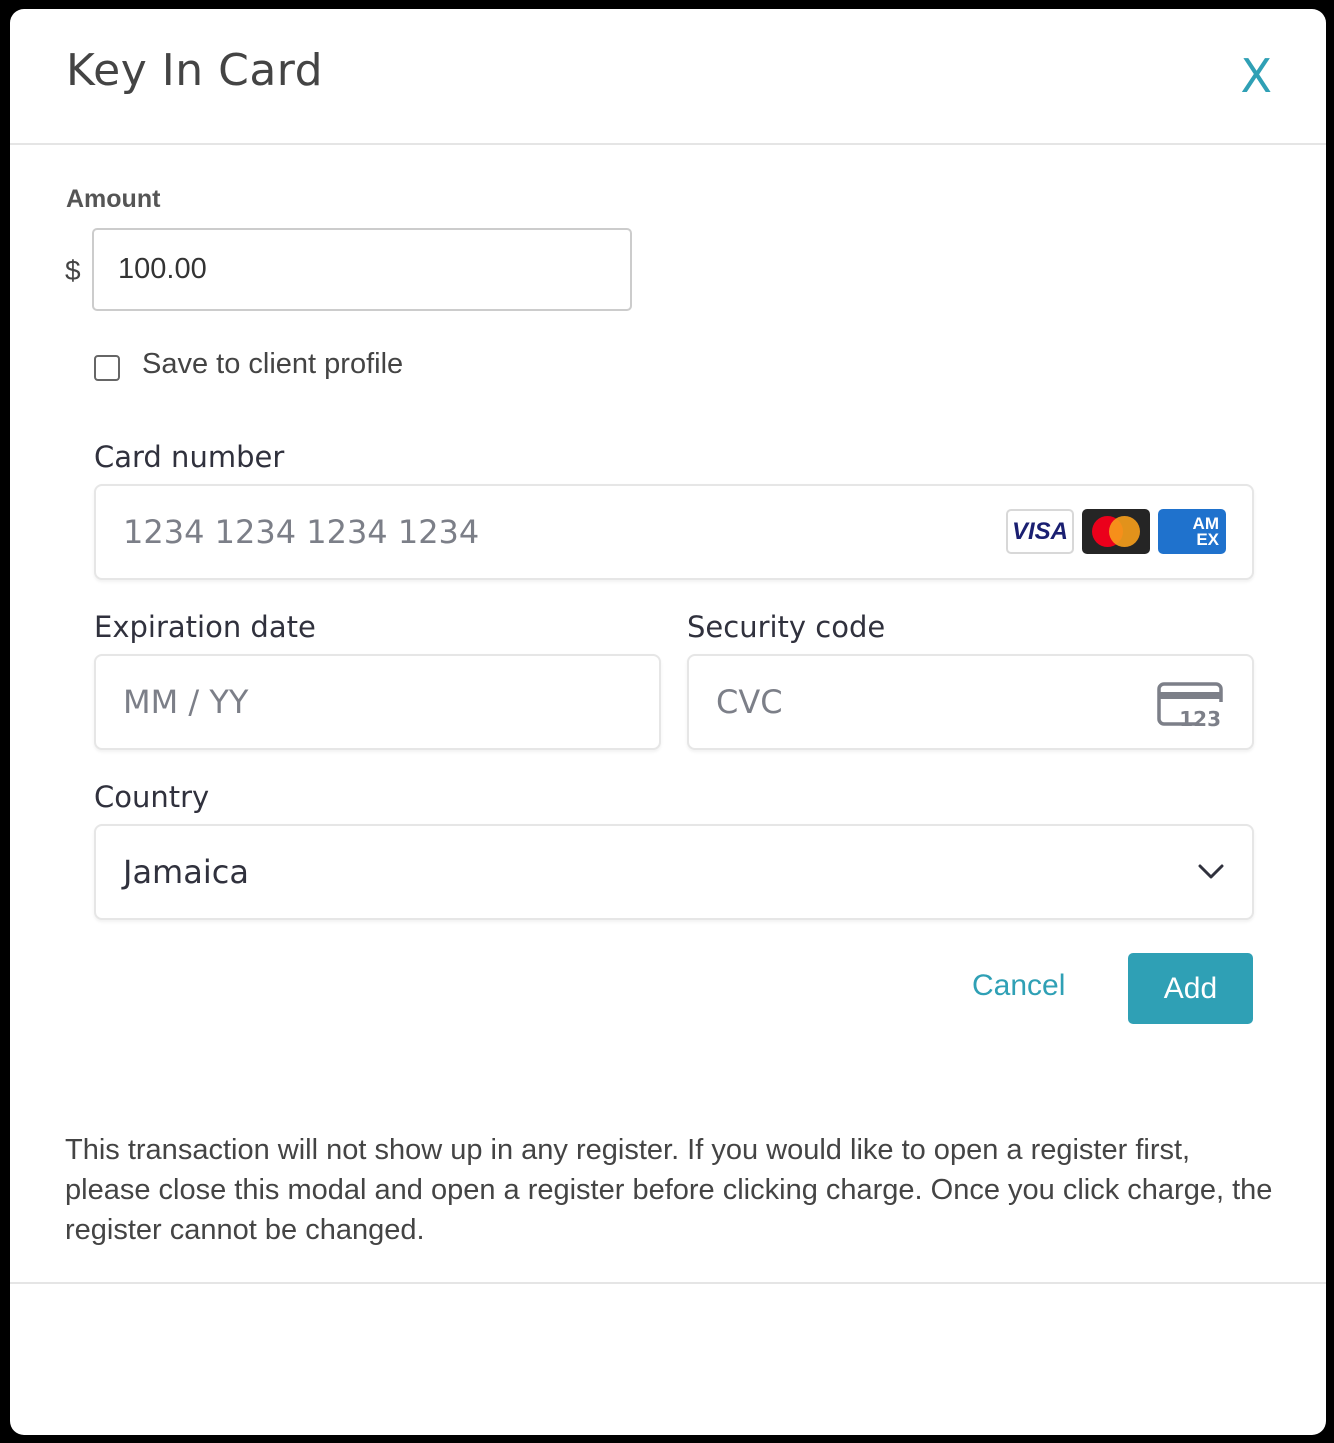 This screenshot has height=1443, width=1334. I want to click on card-brands: VISA AM EX, so click(1116, 531).